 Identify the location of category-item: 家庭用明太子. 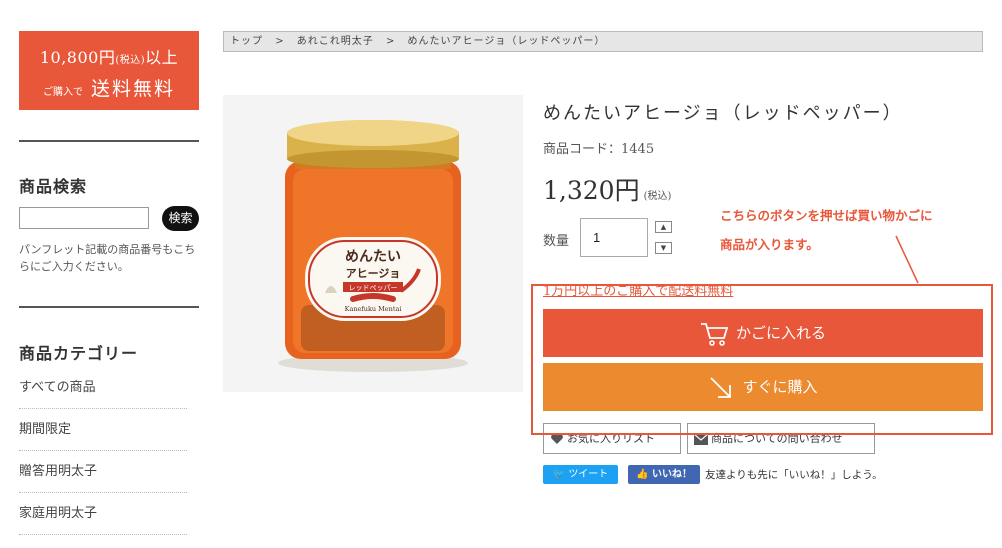
(103, 514).